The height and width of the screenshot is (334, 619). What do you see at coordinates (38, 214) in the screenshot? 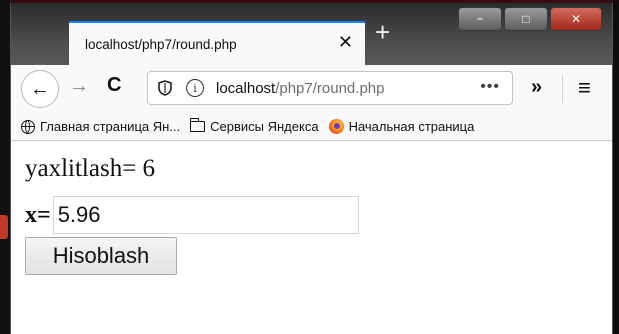
I see `x-label: x=` at bounding box center [38, 214].